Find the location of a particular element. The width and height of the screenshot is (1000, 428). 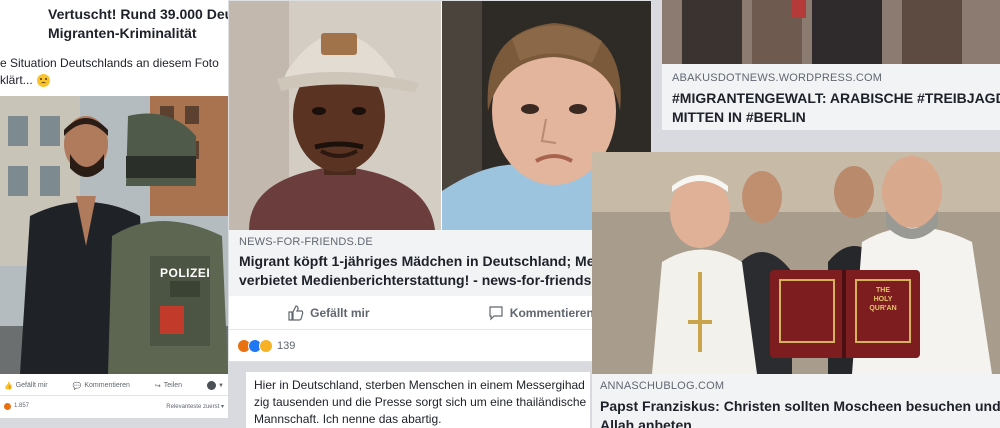

center-comment-button: Kommentieren is located at coordinates (541, 313).